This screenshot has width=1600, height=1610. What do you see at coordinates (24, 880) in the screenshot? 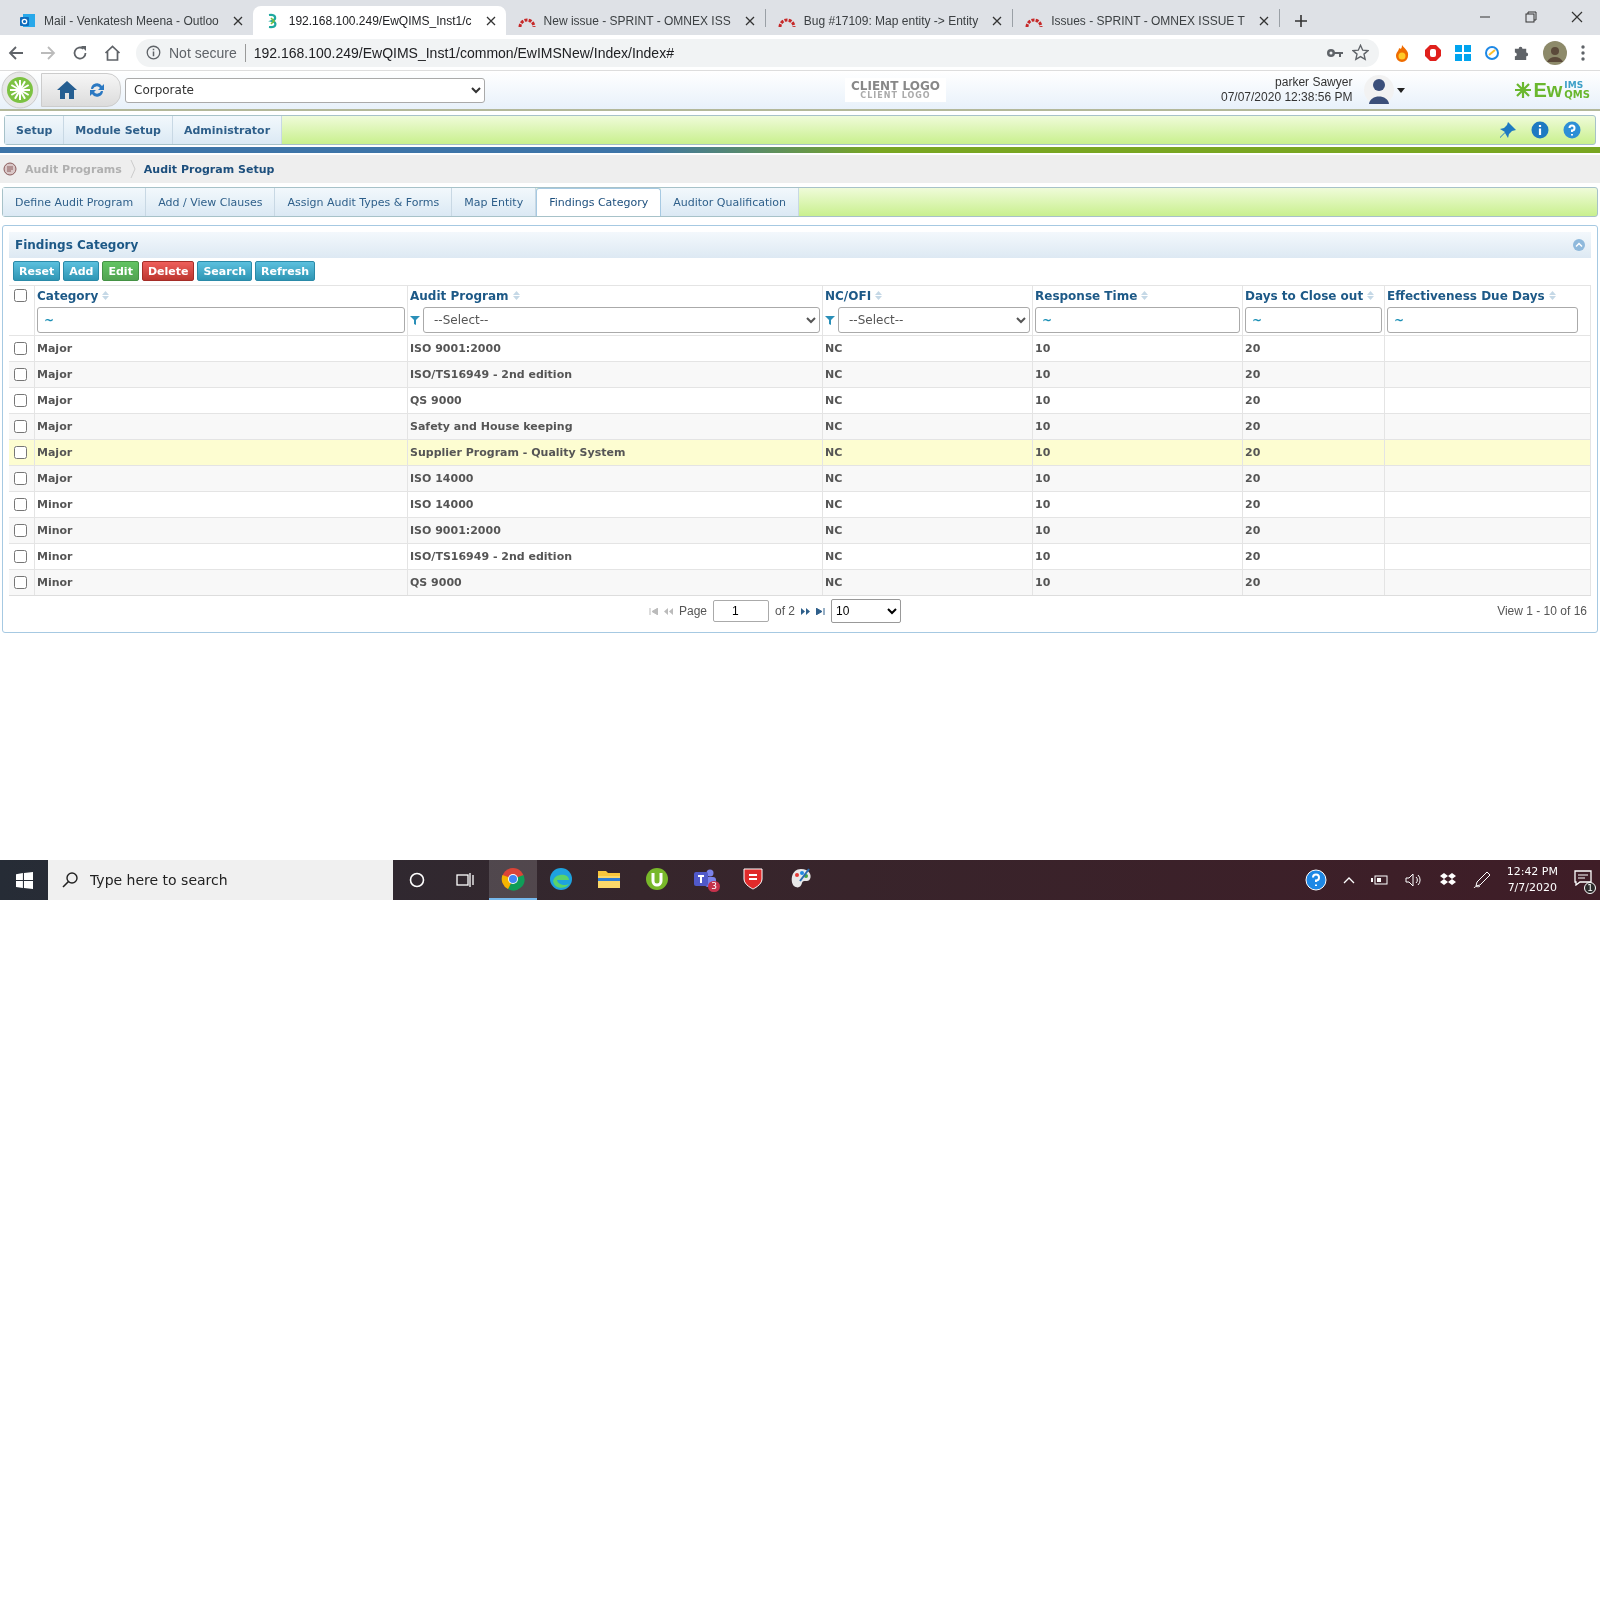
I see `start-icon` at bounding box center [24, 880].